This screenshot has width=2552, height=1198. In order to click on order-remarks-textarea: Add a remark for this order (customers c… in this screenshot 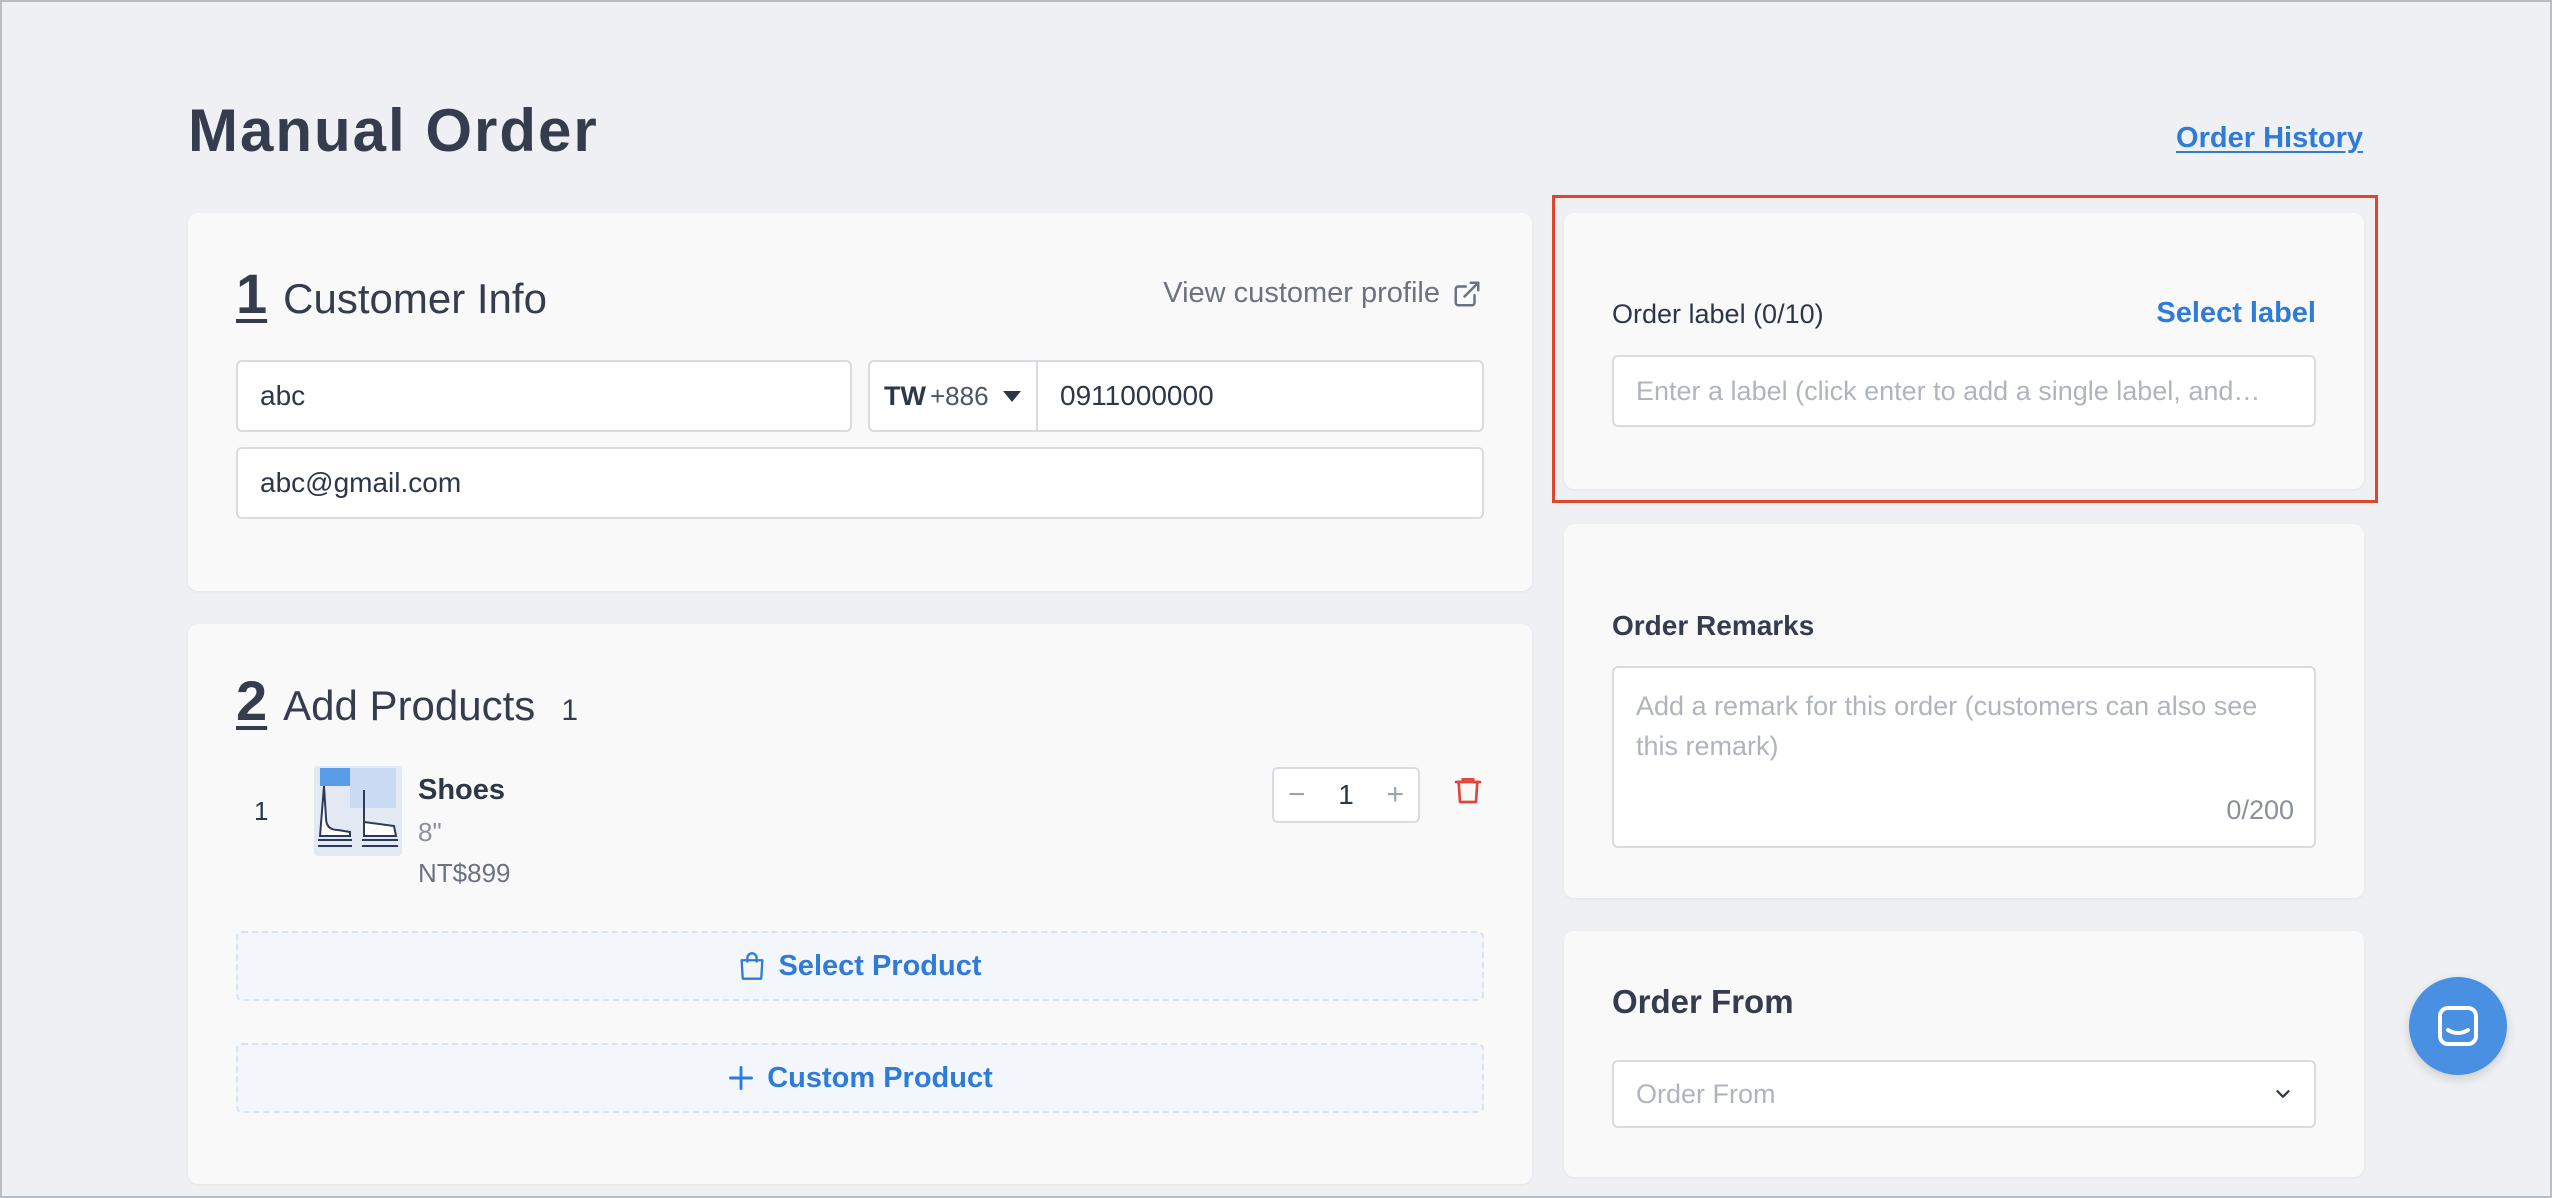, I will do `click(1964, 757)`.